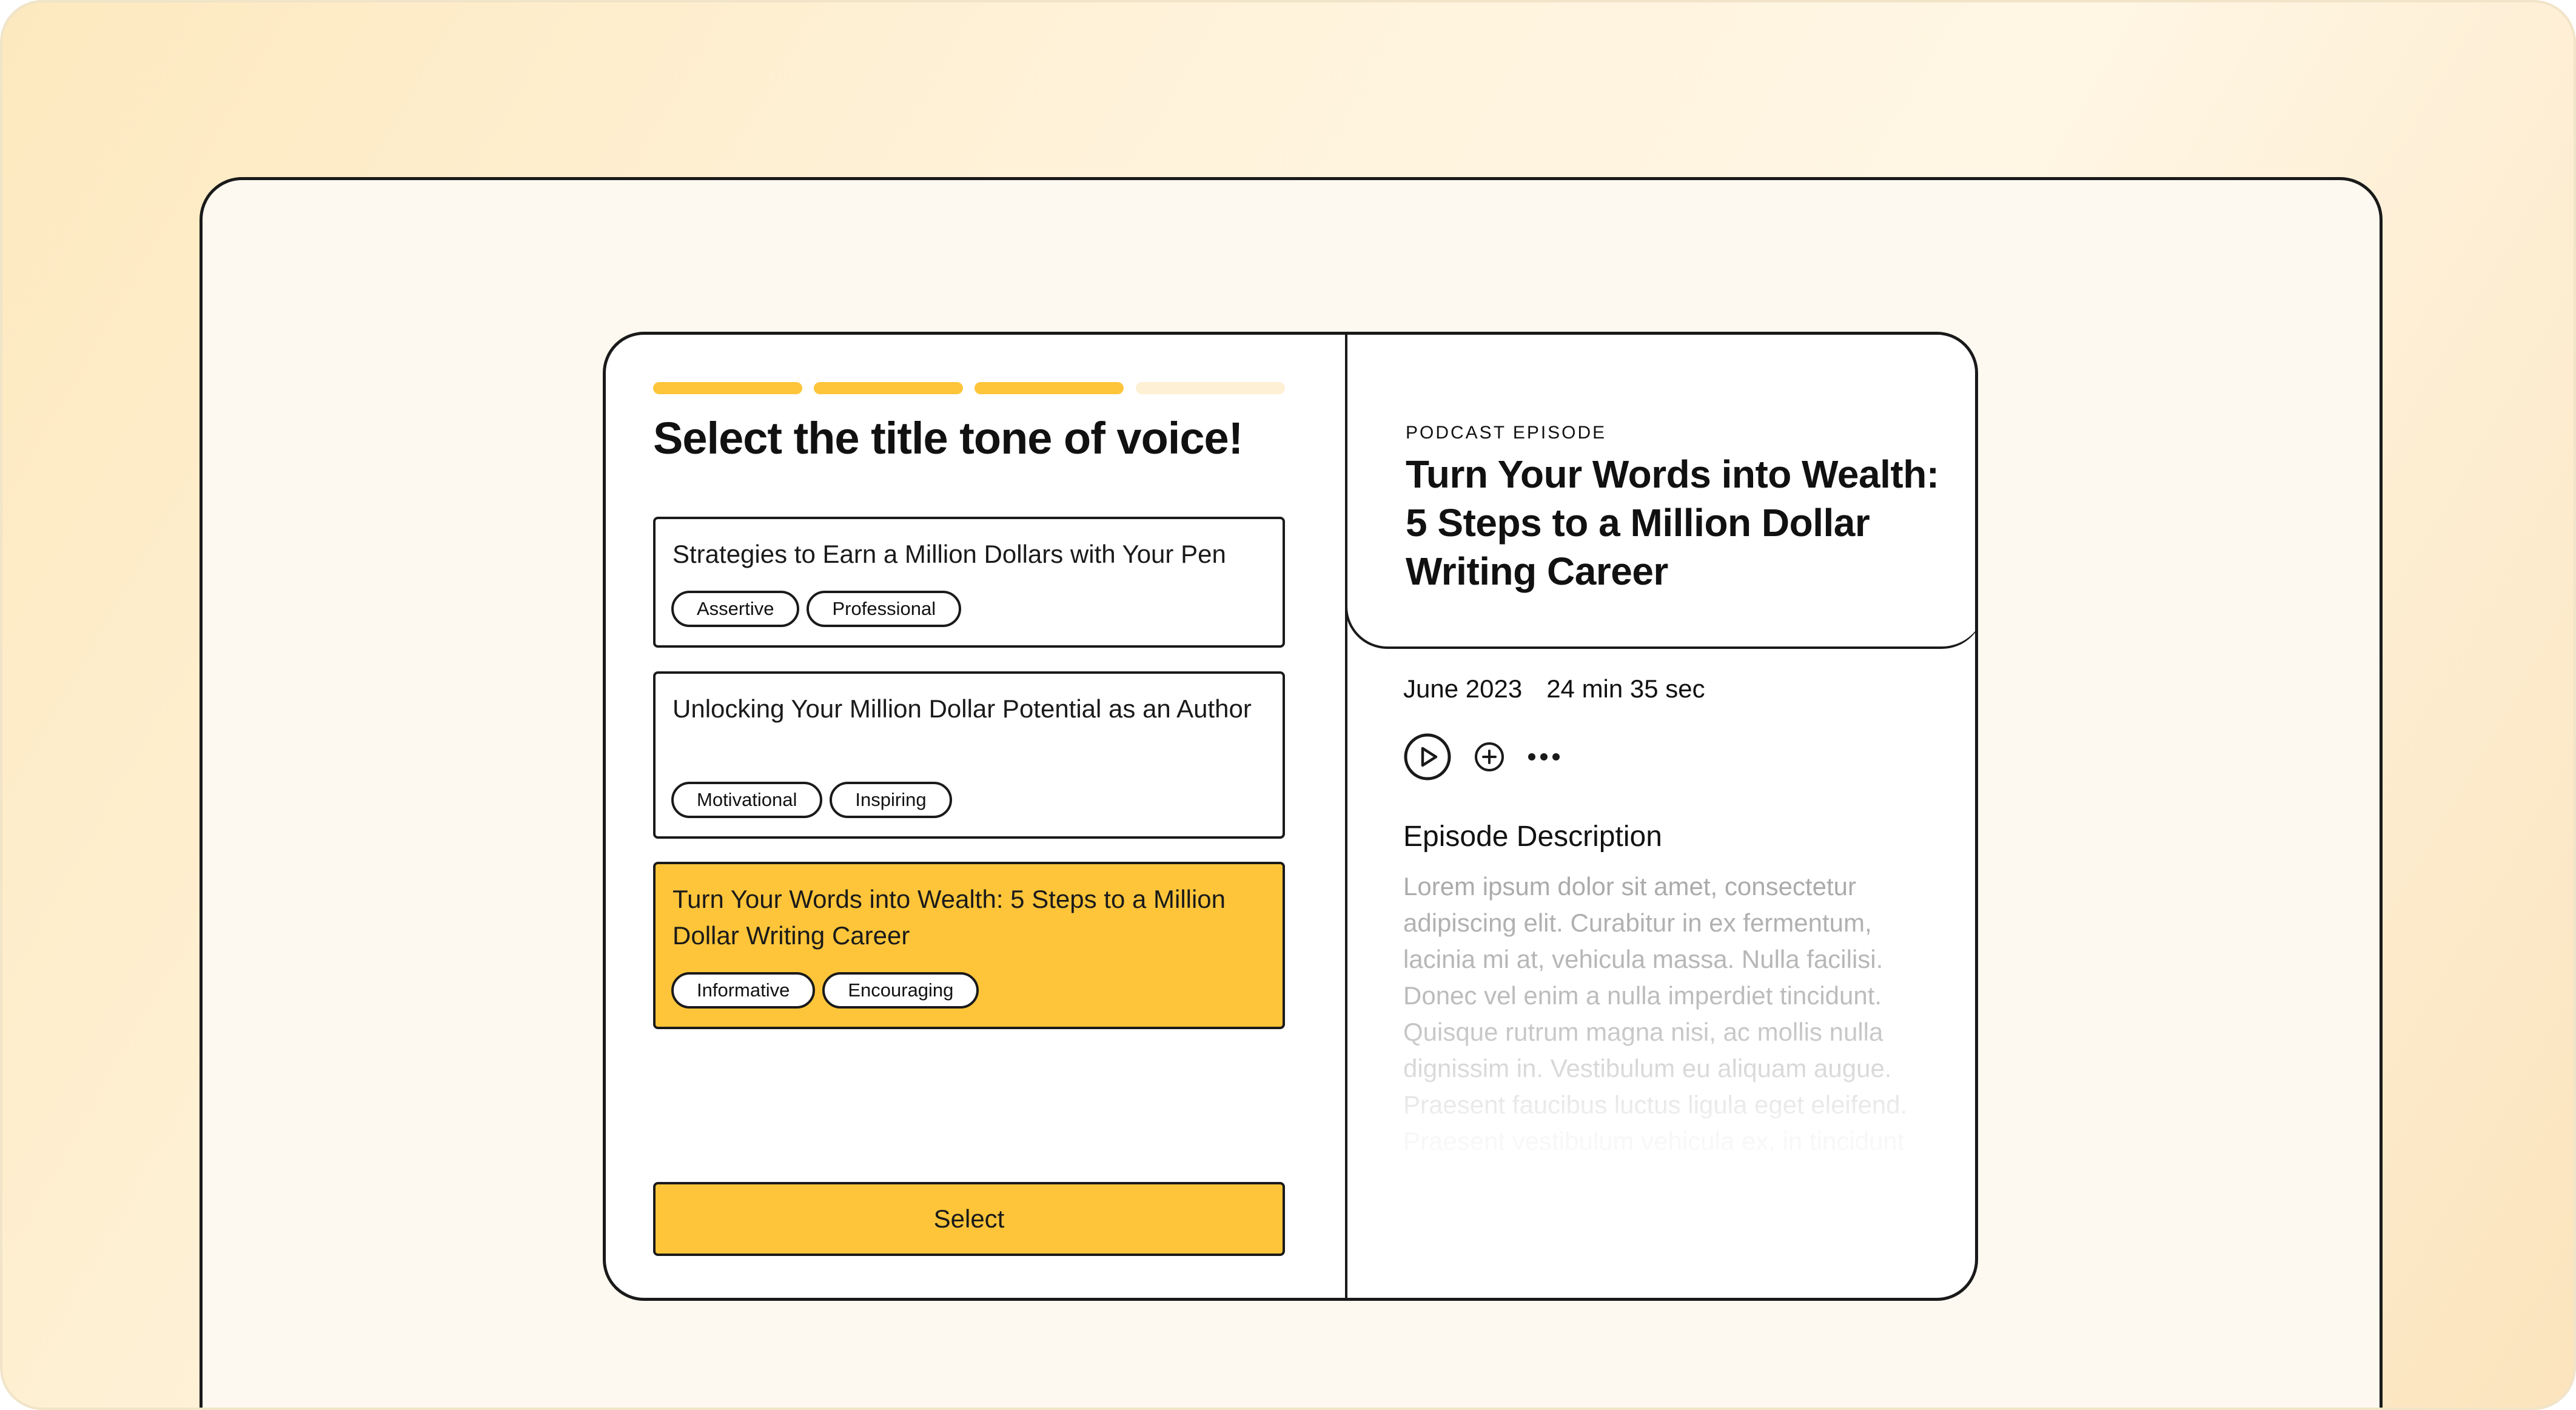 Image resolution: width=2576 pixels, height=1410 pixels. I want to click on description-heading: Episode Description, so click(1533, 837).